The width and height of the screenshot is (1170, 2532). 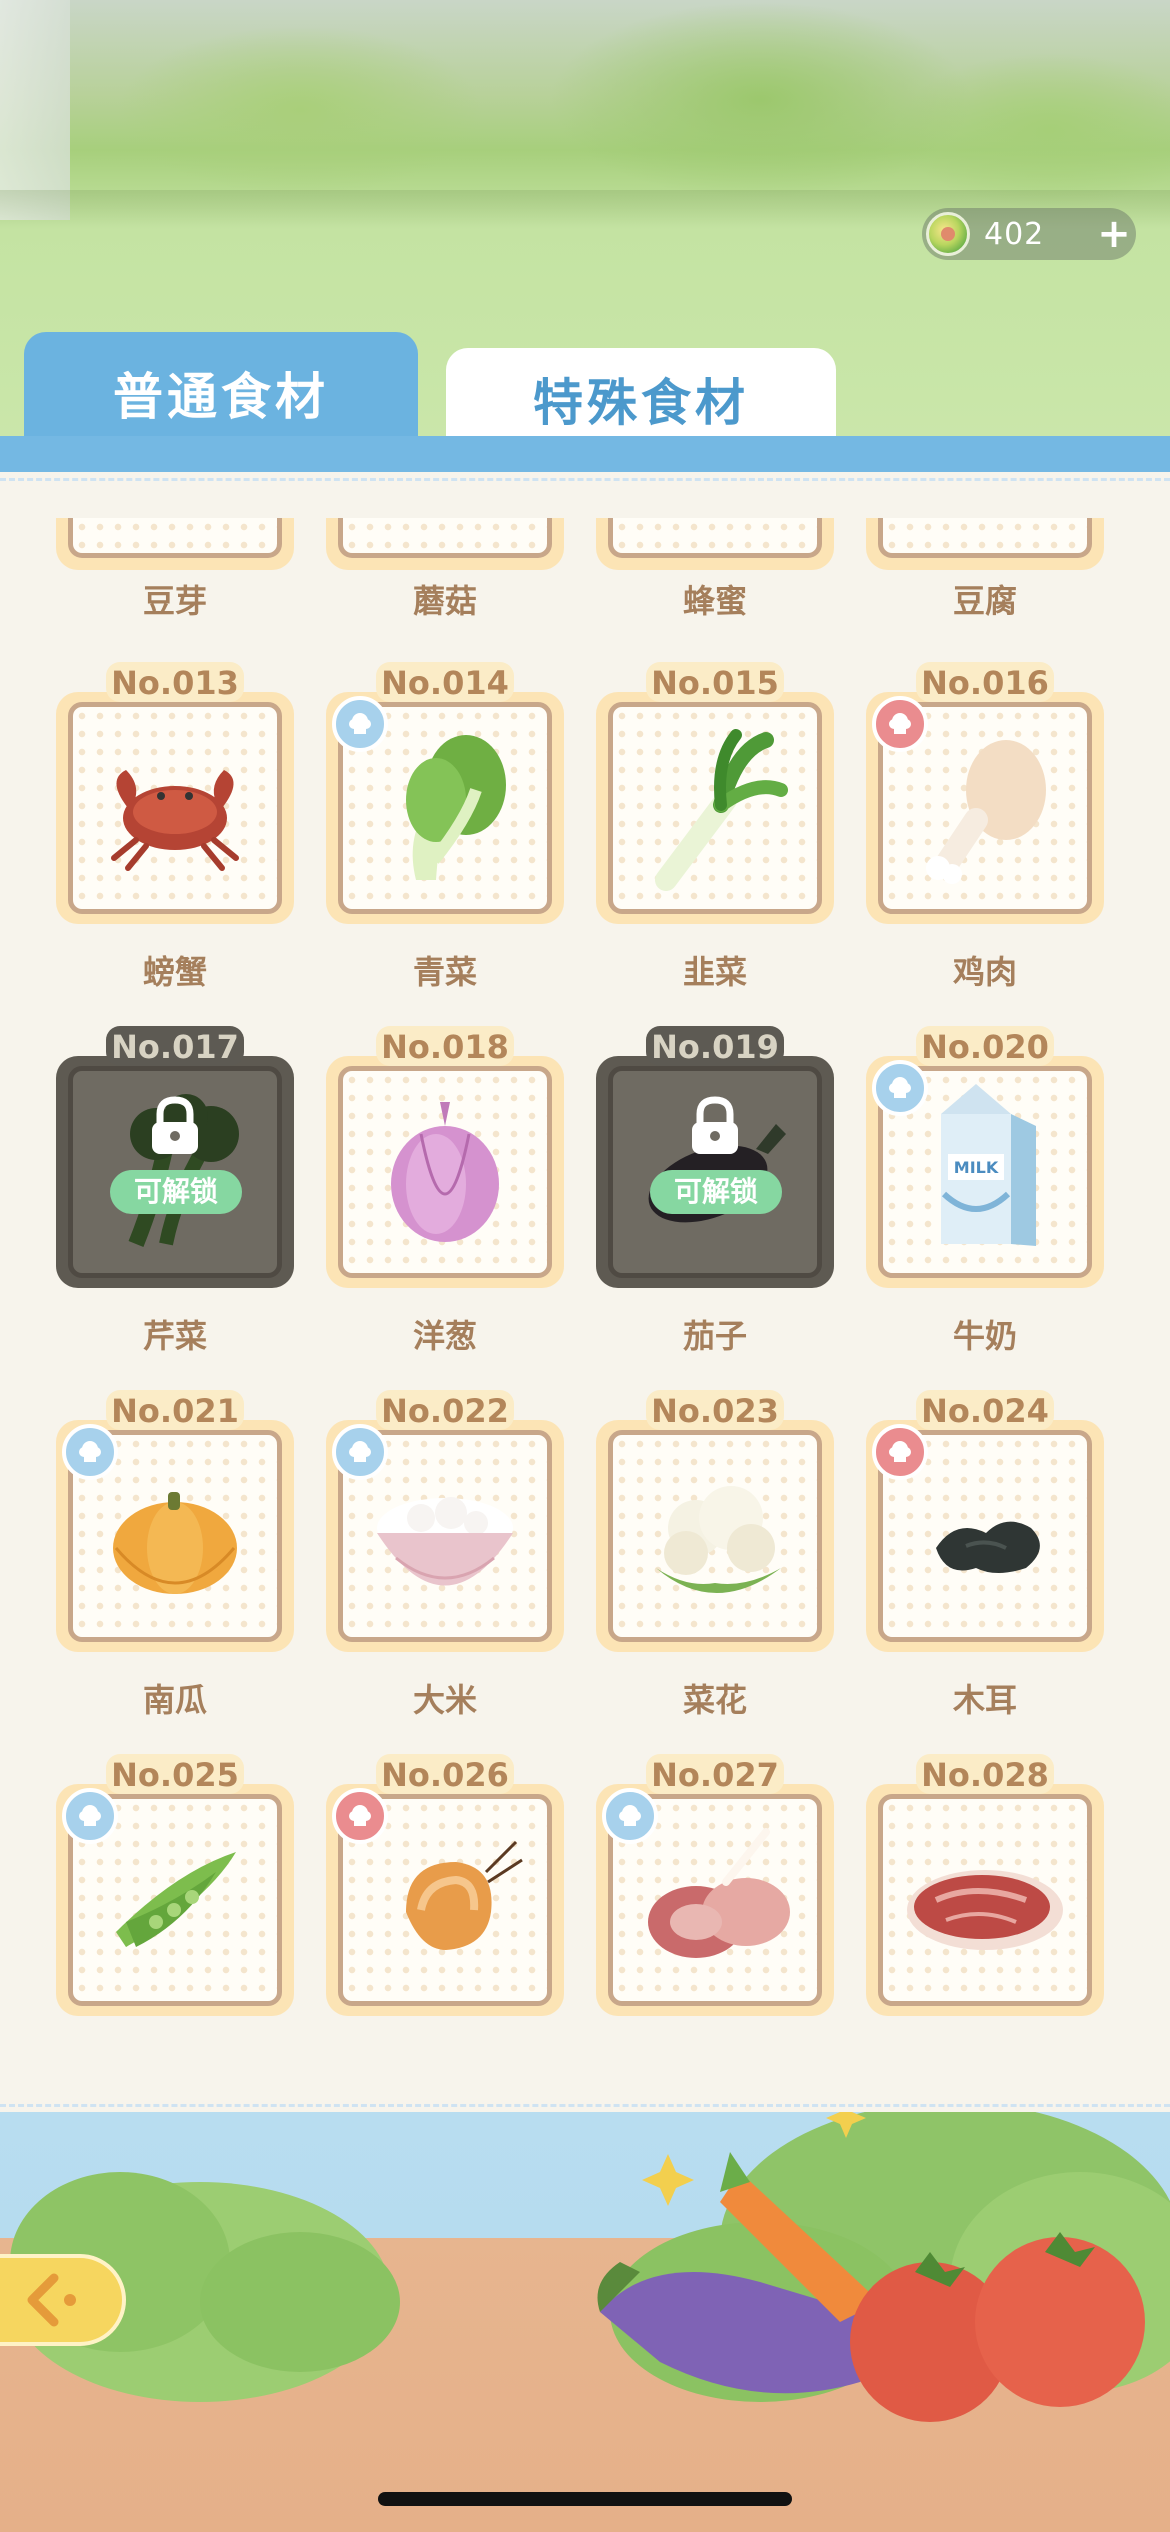 I want to click on ingredient-number: No.015, so click(x=715, y=682).